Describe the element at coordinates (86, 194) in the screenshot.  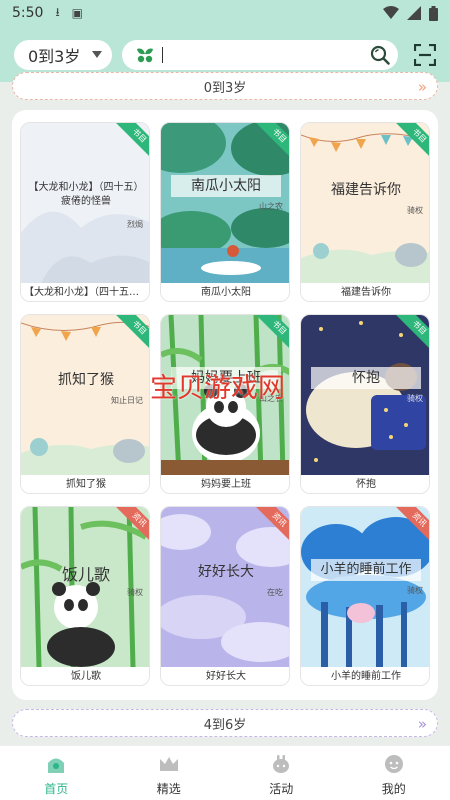
I see `book-cover-title: 【大龙和小龙】（四十五）疲倦的怪兽` at that location.